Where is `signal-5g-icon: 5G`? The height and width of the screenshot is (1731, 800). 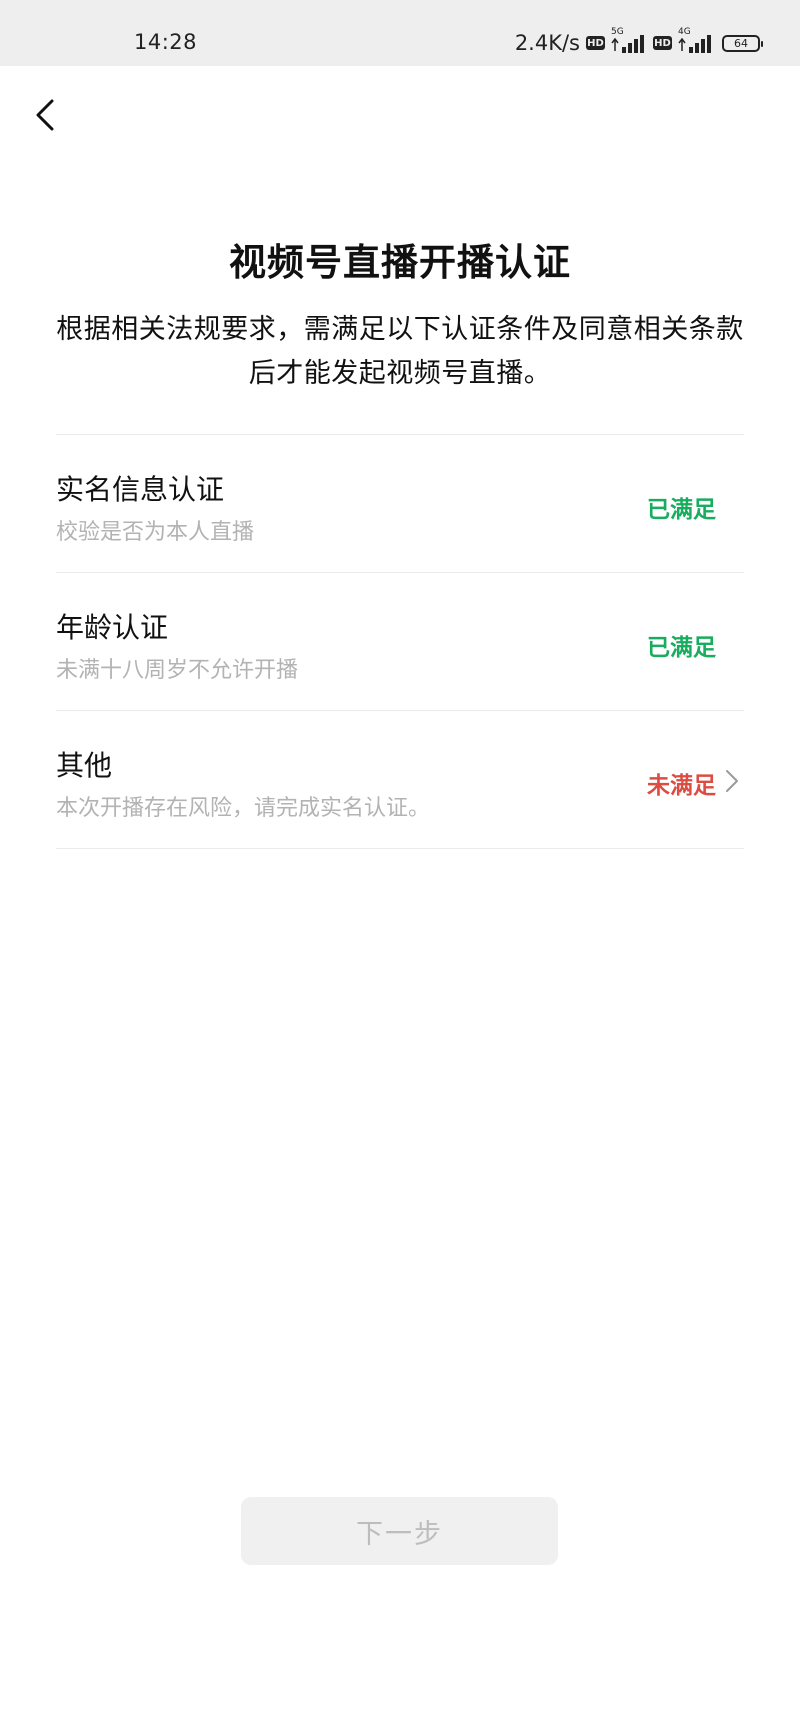
signal-5g-icon: 5G is located at coordinates (629, 41).